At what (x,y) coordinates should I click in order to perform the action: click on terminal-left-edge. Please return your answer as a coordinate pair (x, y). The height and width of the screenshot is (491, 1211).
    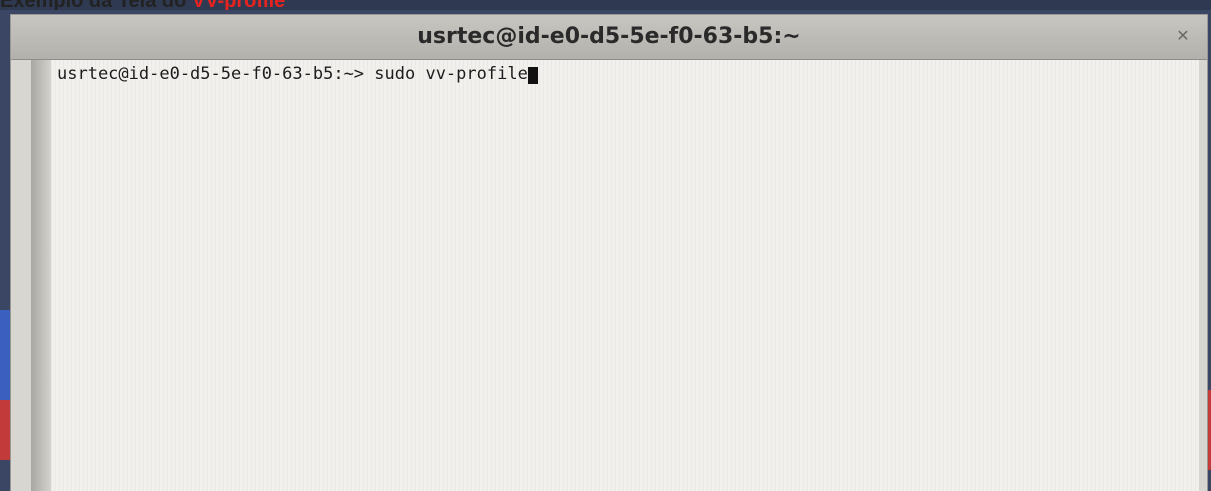
    Looking at the image, I should click on (41, 275).